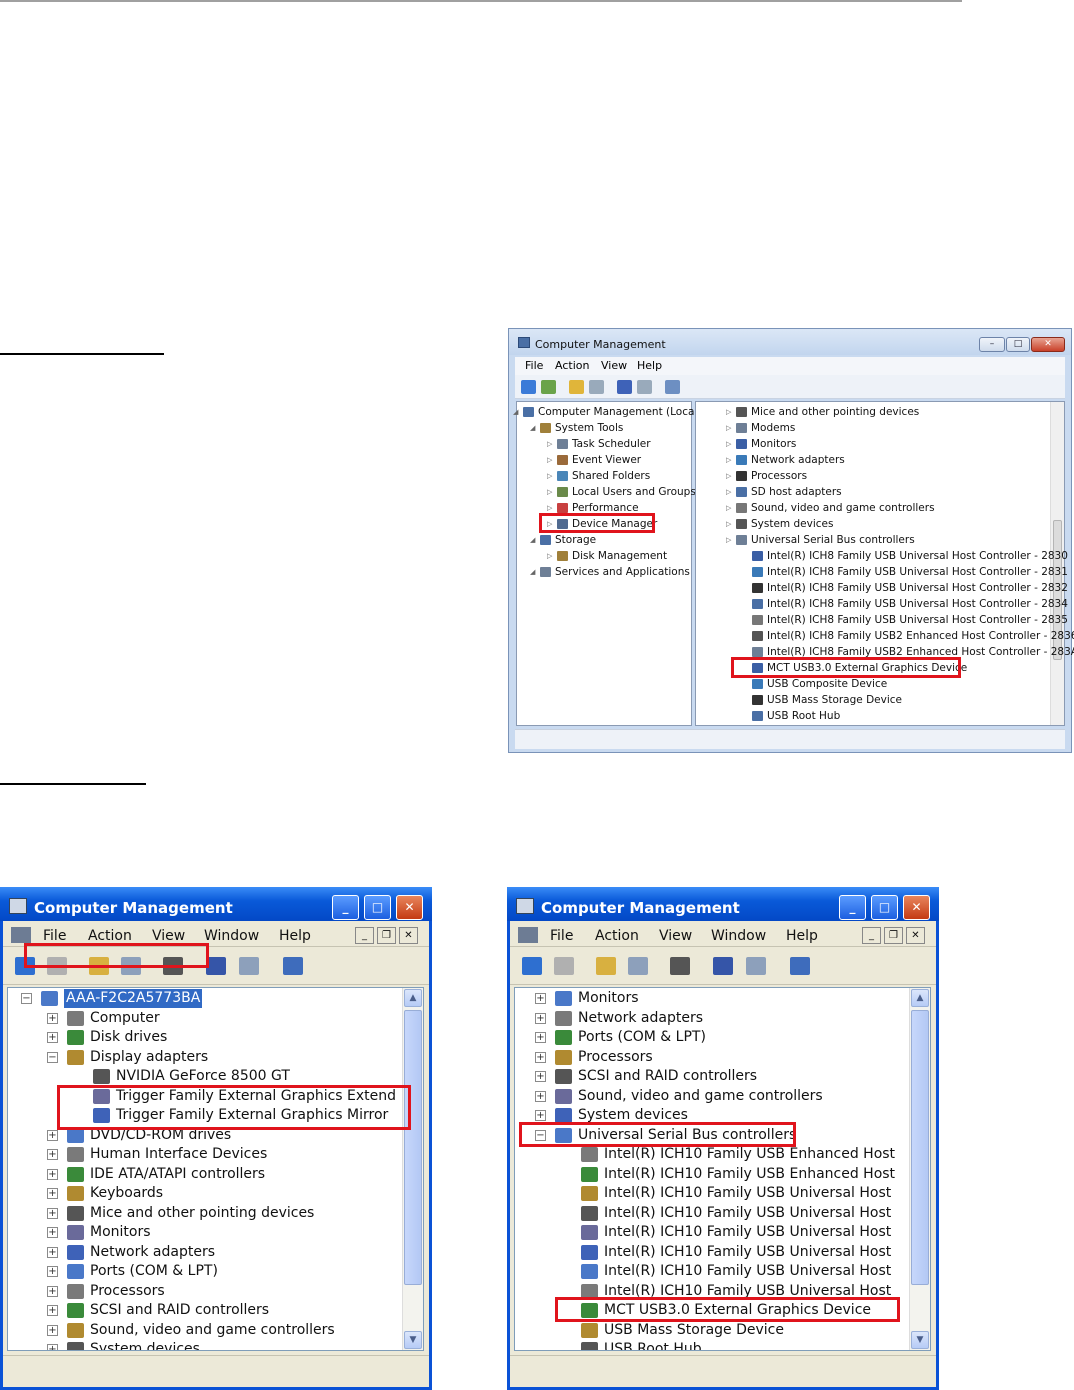  I want to click on menu-view: View, so click(675, 936).